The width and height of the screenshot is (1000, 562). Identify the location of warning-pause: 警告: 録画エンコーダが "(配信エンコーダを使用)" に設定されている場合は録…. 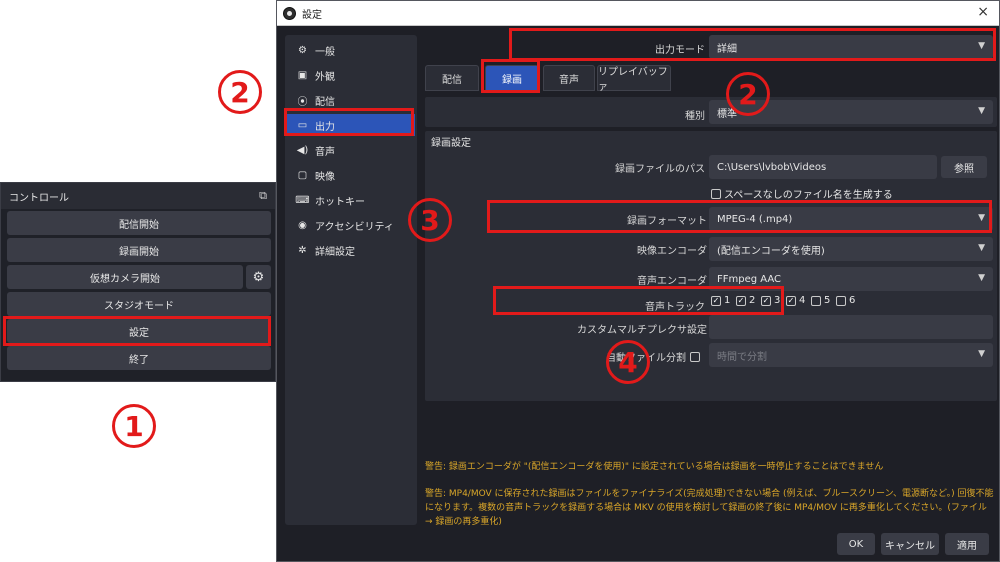
(654, 467).